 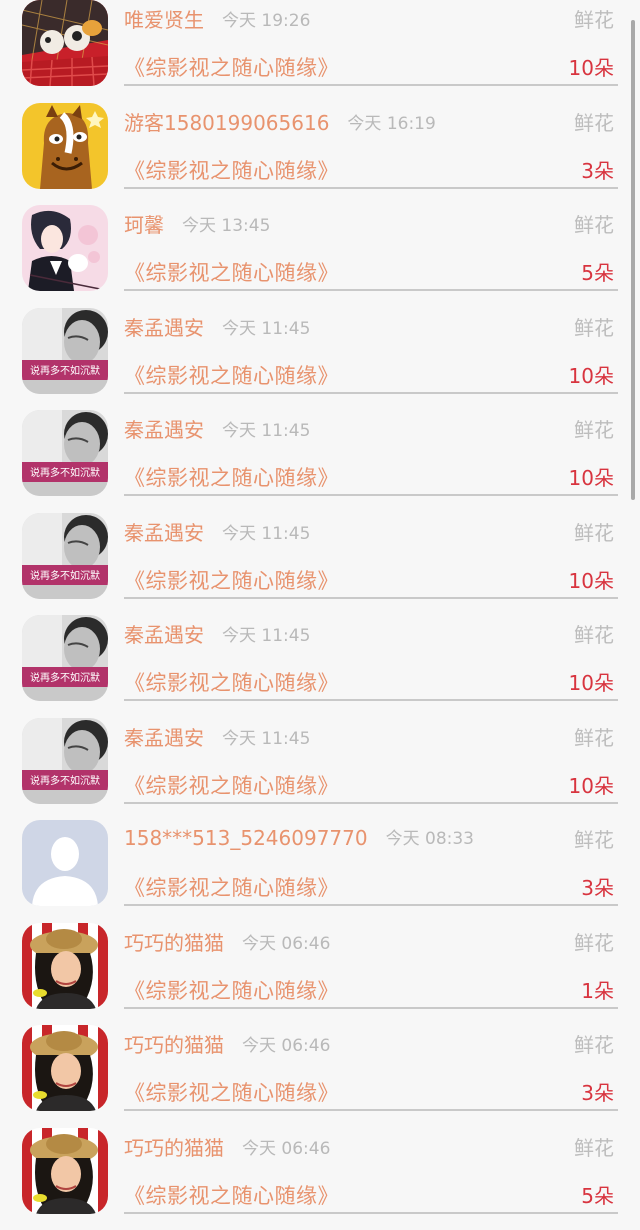 I want to click on gift-record-row: 游客1580199065616今天 16:19 鲜花 《综影视之随心随缘》 3朵, so click(x=320, y=154).